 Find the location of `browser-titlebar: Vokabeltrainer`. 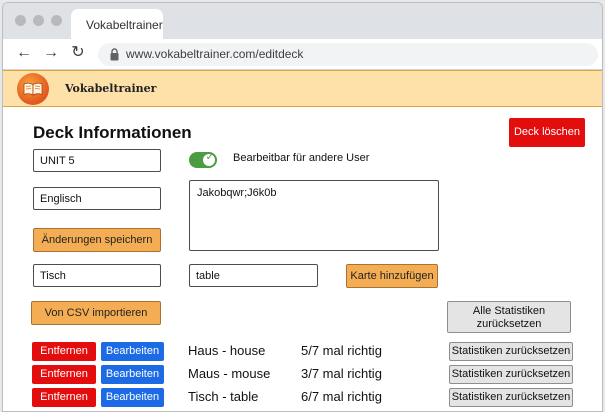

browser-titlebar: Vokabeltrainer is located at coordinates (302, 21).